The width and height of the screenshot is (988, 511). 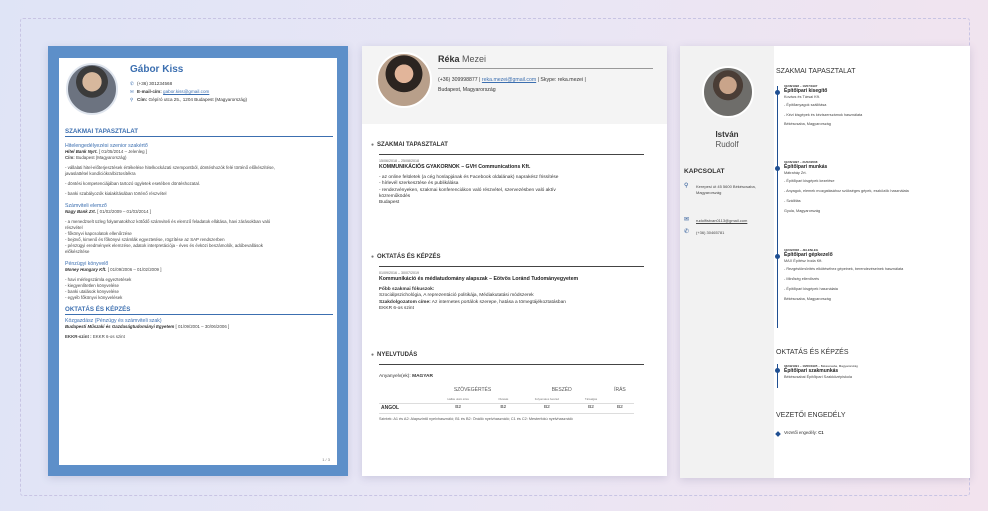 What do you see at coordinates (547, 398) in the screenshot?
I see `sub-interaction: Folyamatos beszéd` at bounding box center [547, 398].